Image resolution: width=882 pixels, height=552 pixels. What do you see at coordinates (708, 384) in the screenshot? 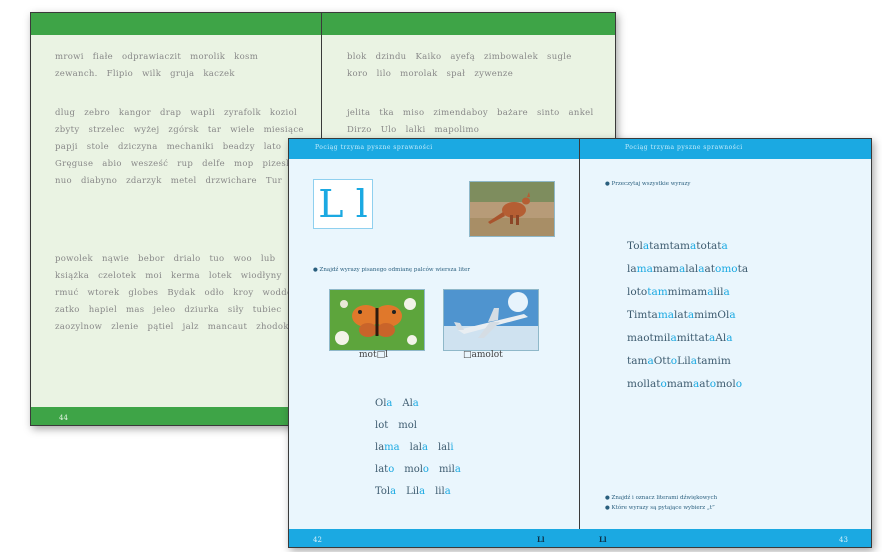
I see `reading-word: ato` at bounding box center [708, 384].